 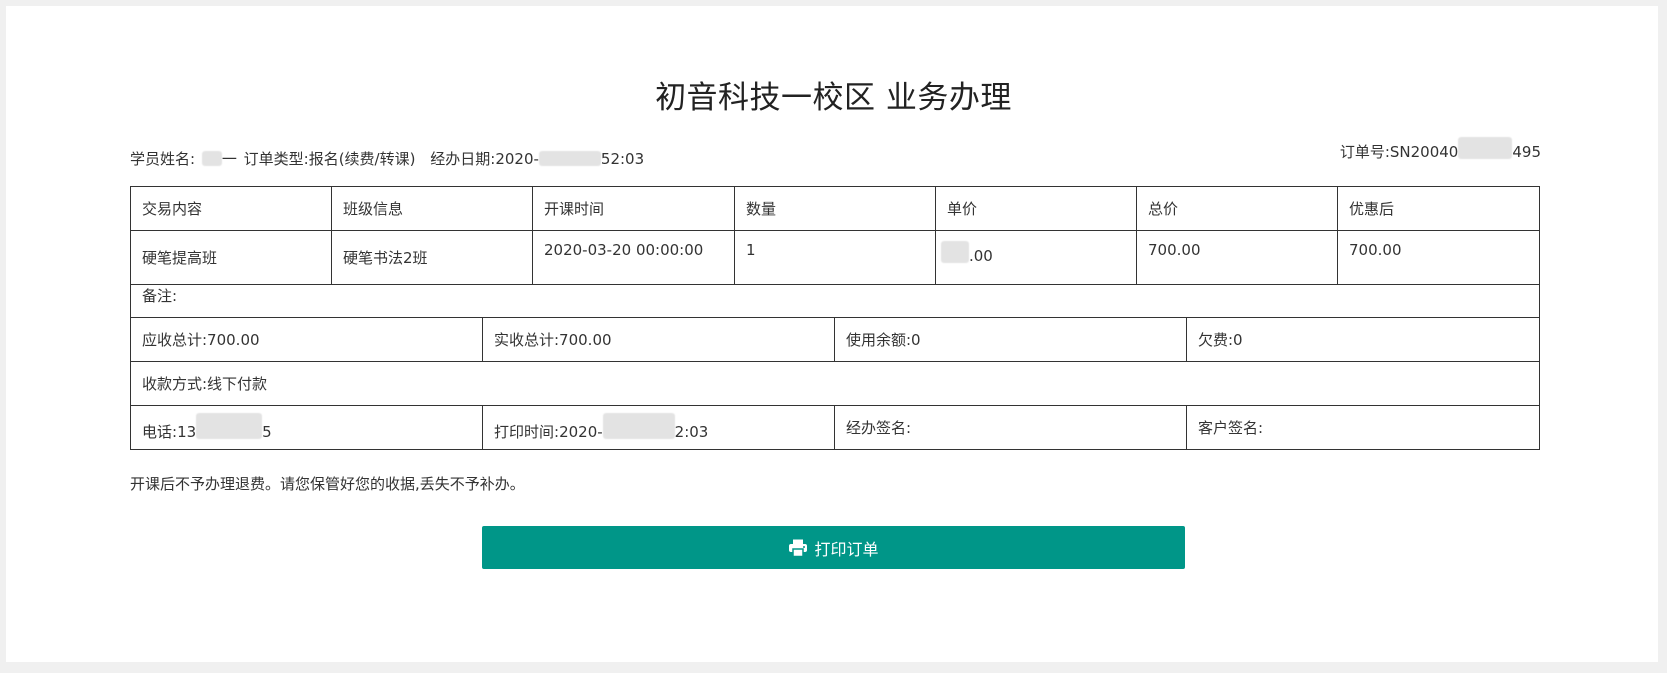 I want to click on totals-row: 应收总计:700.00 实收总计:700.00 使用余额:0 欠费:0, so click(x=835, y=339).